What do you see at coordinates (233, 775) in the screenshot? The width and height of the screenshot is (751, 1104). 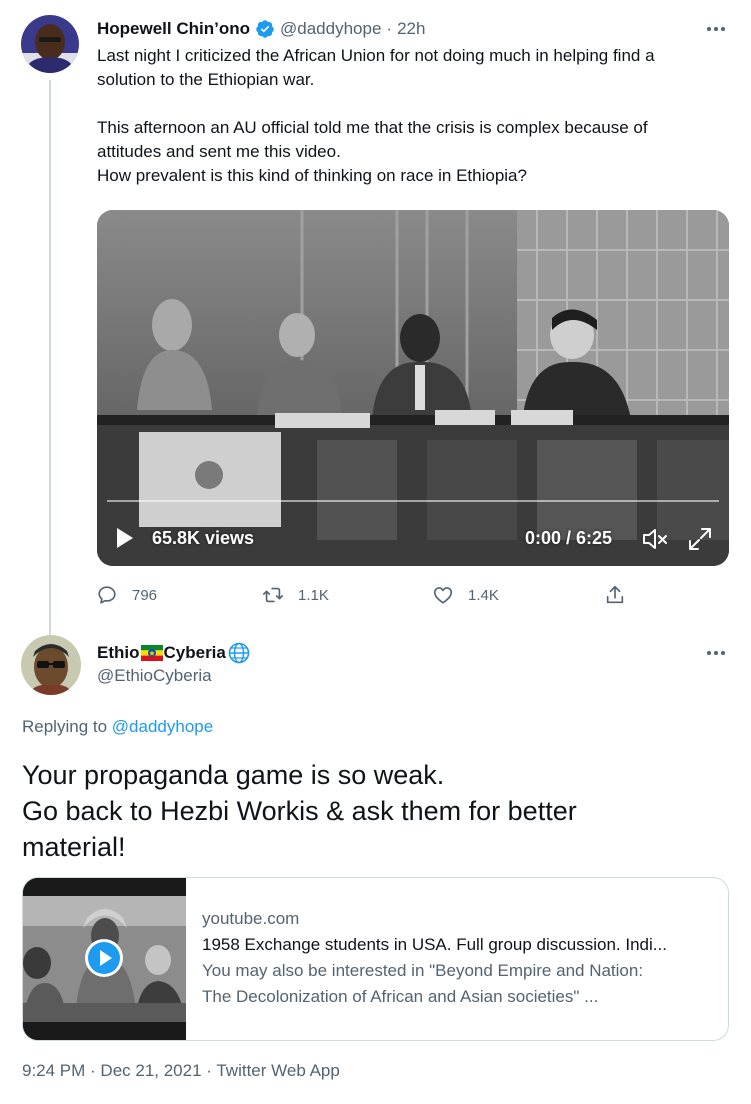 I see `reply-text-line: Your propaganda game is so weak.` at bounding box center [233, 775].